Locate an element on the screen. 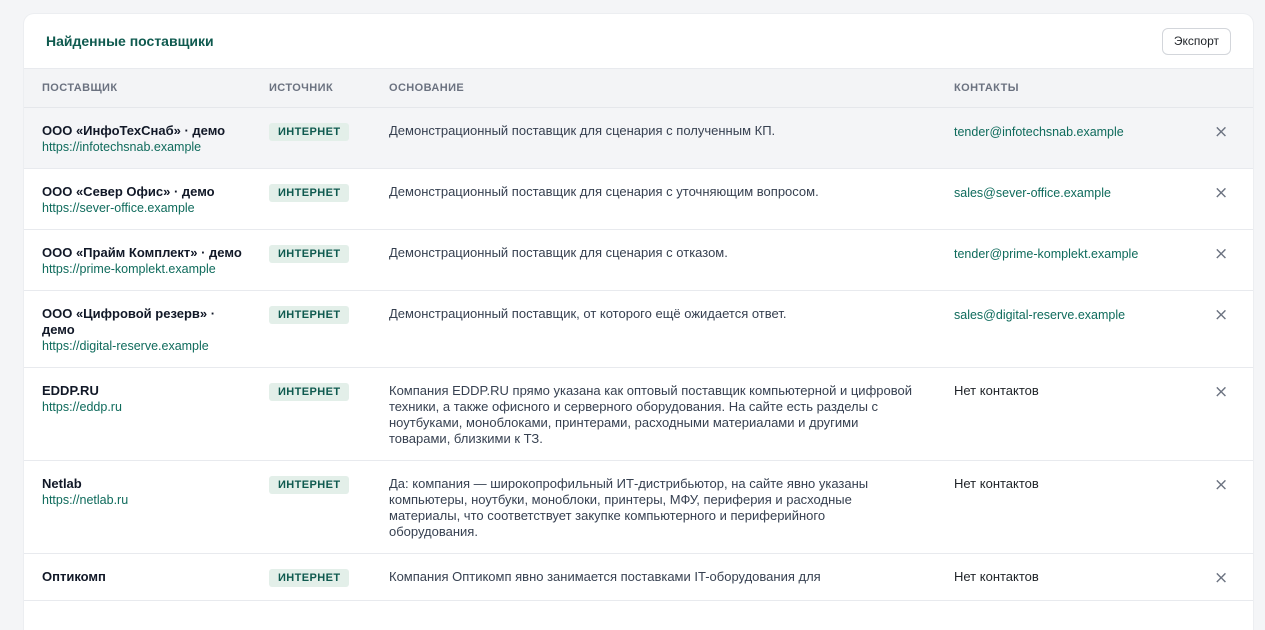 The image size is (1265, 630). supplier-cell: EDDP.RU https://eddp.ru is located at coordinates (137, 414).